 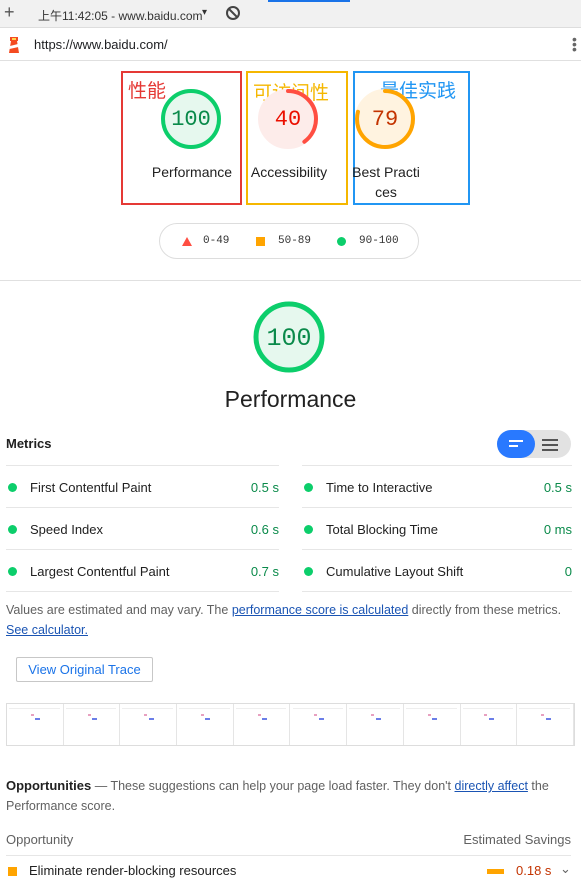 What do you see at coordinates (568, 571) in the screenshot?
I see `metric-value: 0` at bounding box center [568, 571].